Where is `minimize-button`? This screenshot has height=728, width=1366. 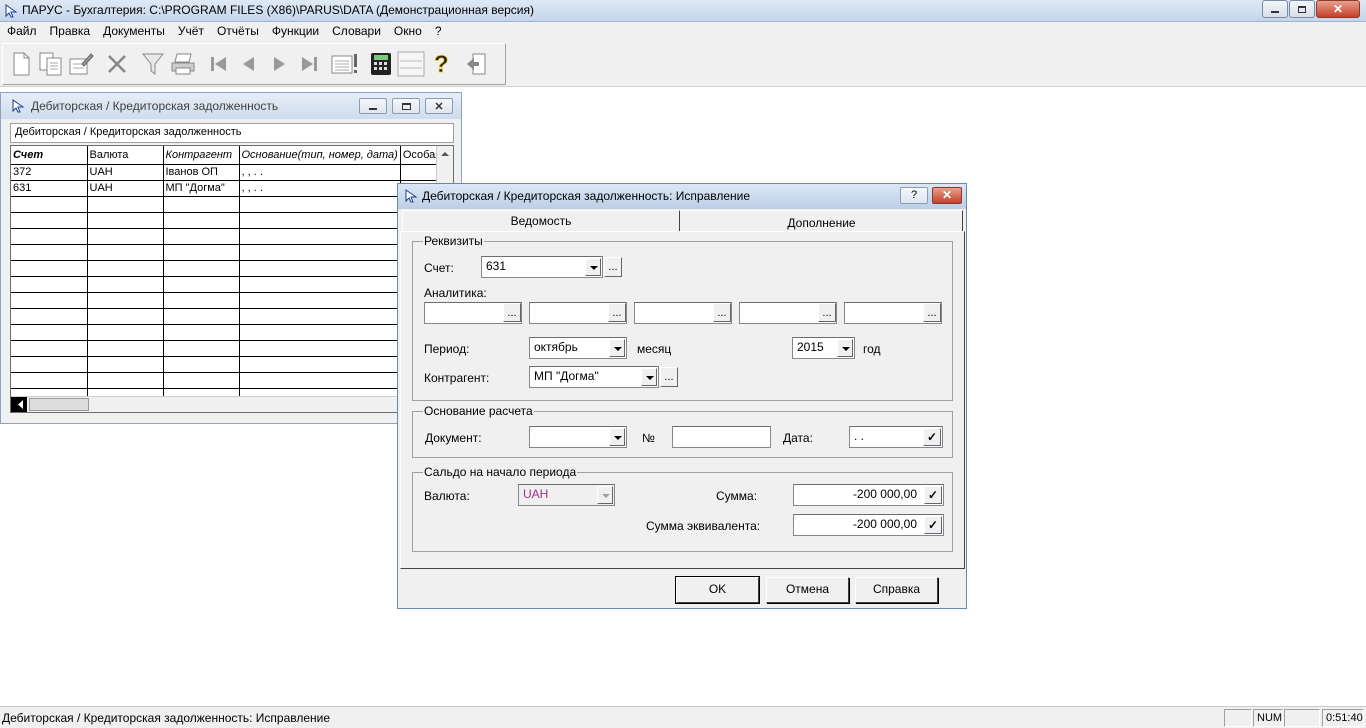
minimize-button is located at coordinates (1275, 9).